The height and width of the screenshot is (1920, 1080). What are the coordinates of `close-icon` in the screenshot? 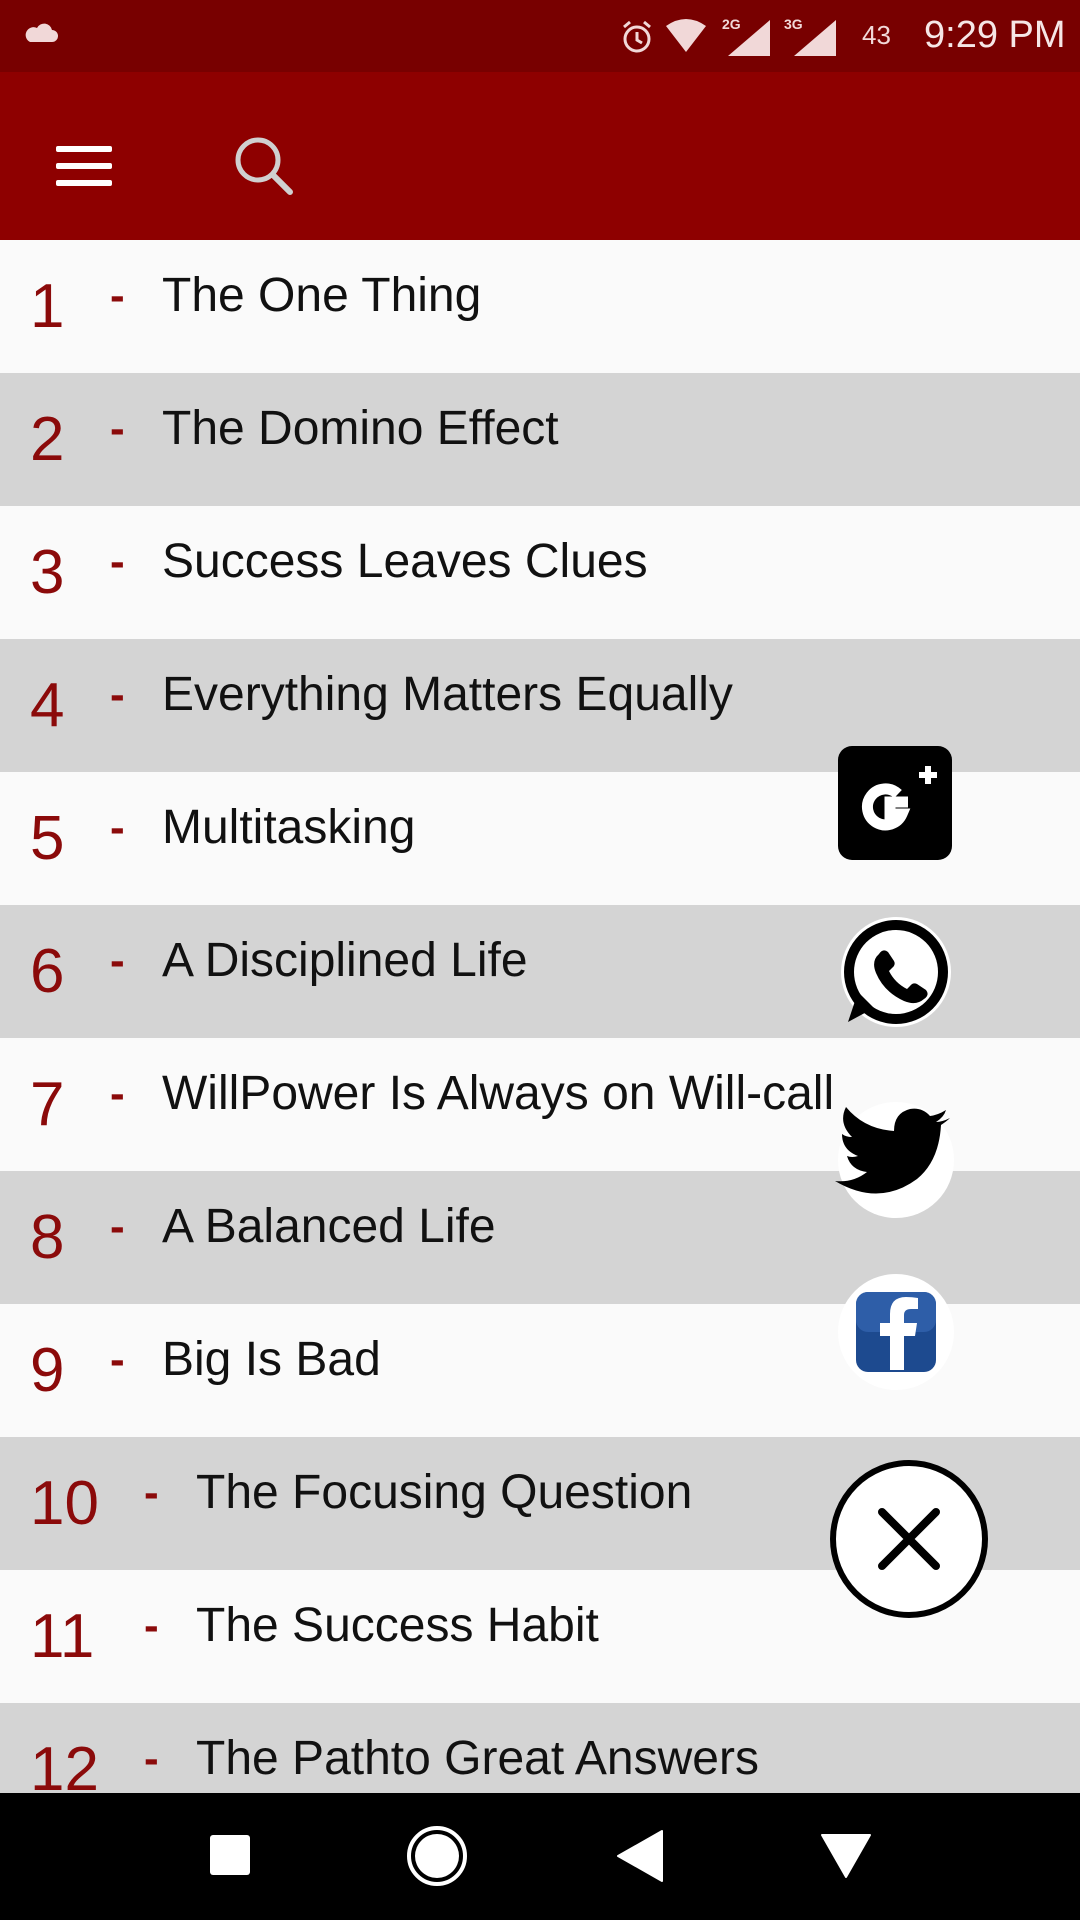 It's located at (909, 1541).